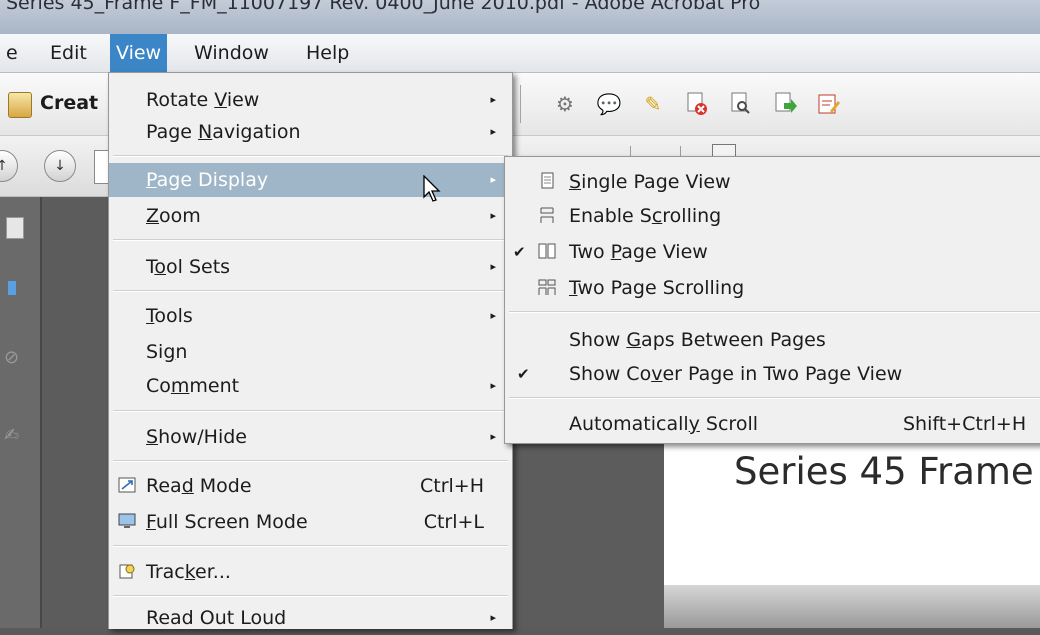 The height and width of the screenshot is (635, 1040). Describe the element at coordinates (697, 104) in the screenshot. I see `delete-page-icon` at that location.